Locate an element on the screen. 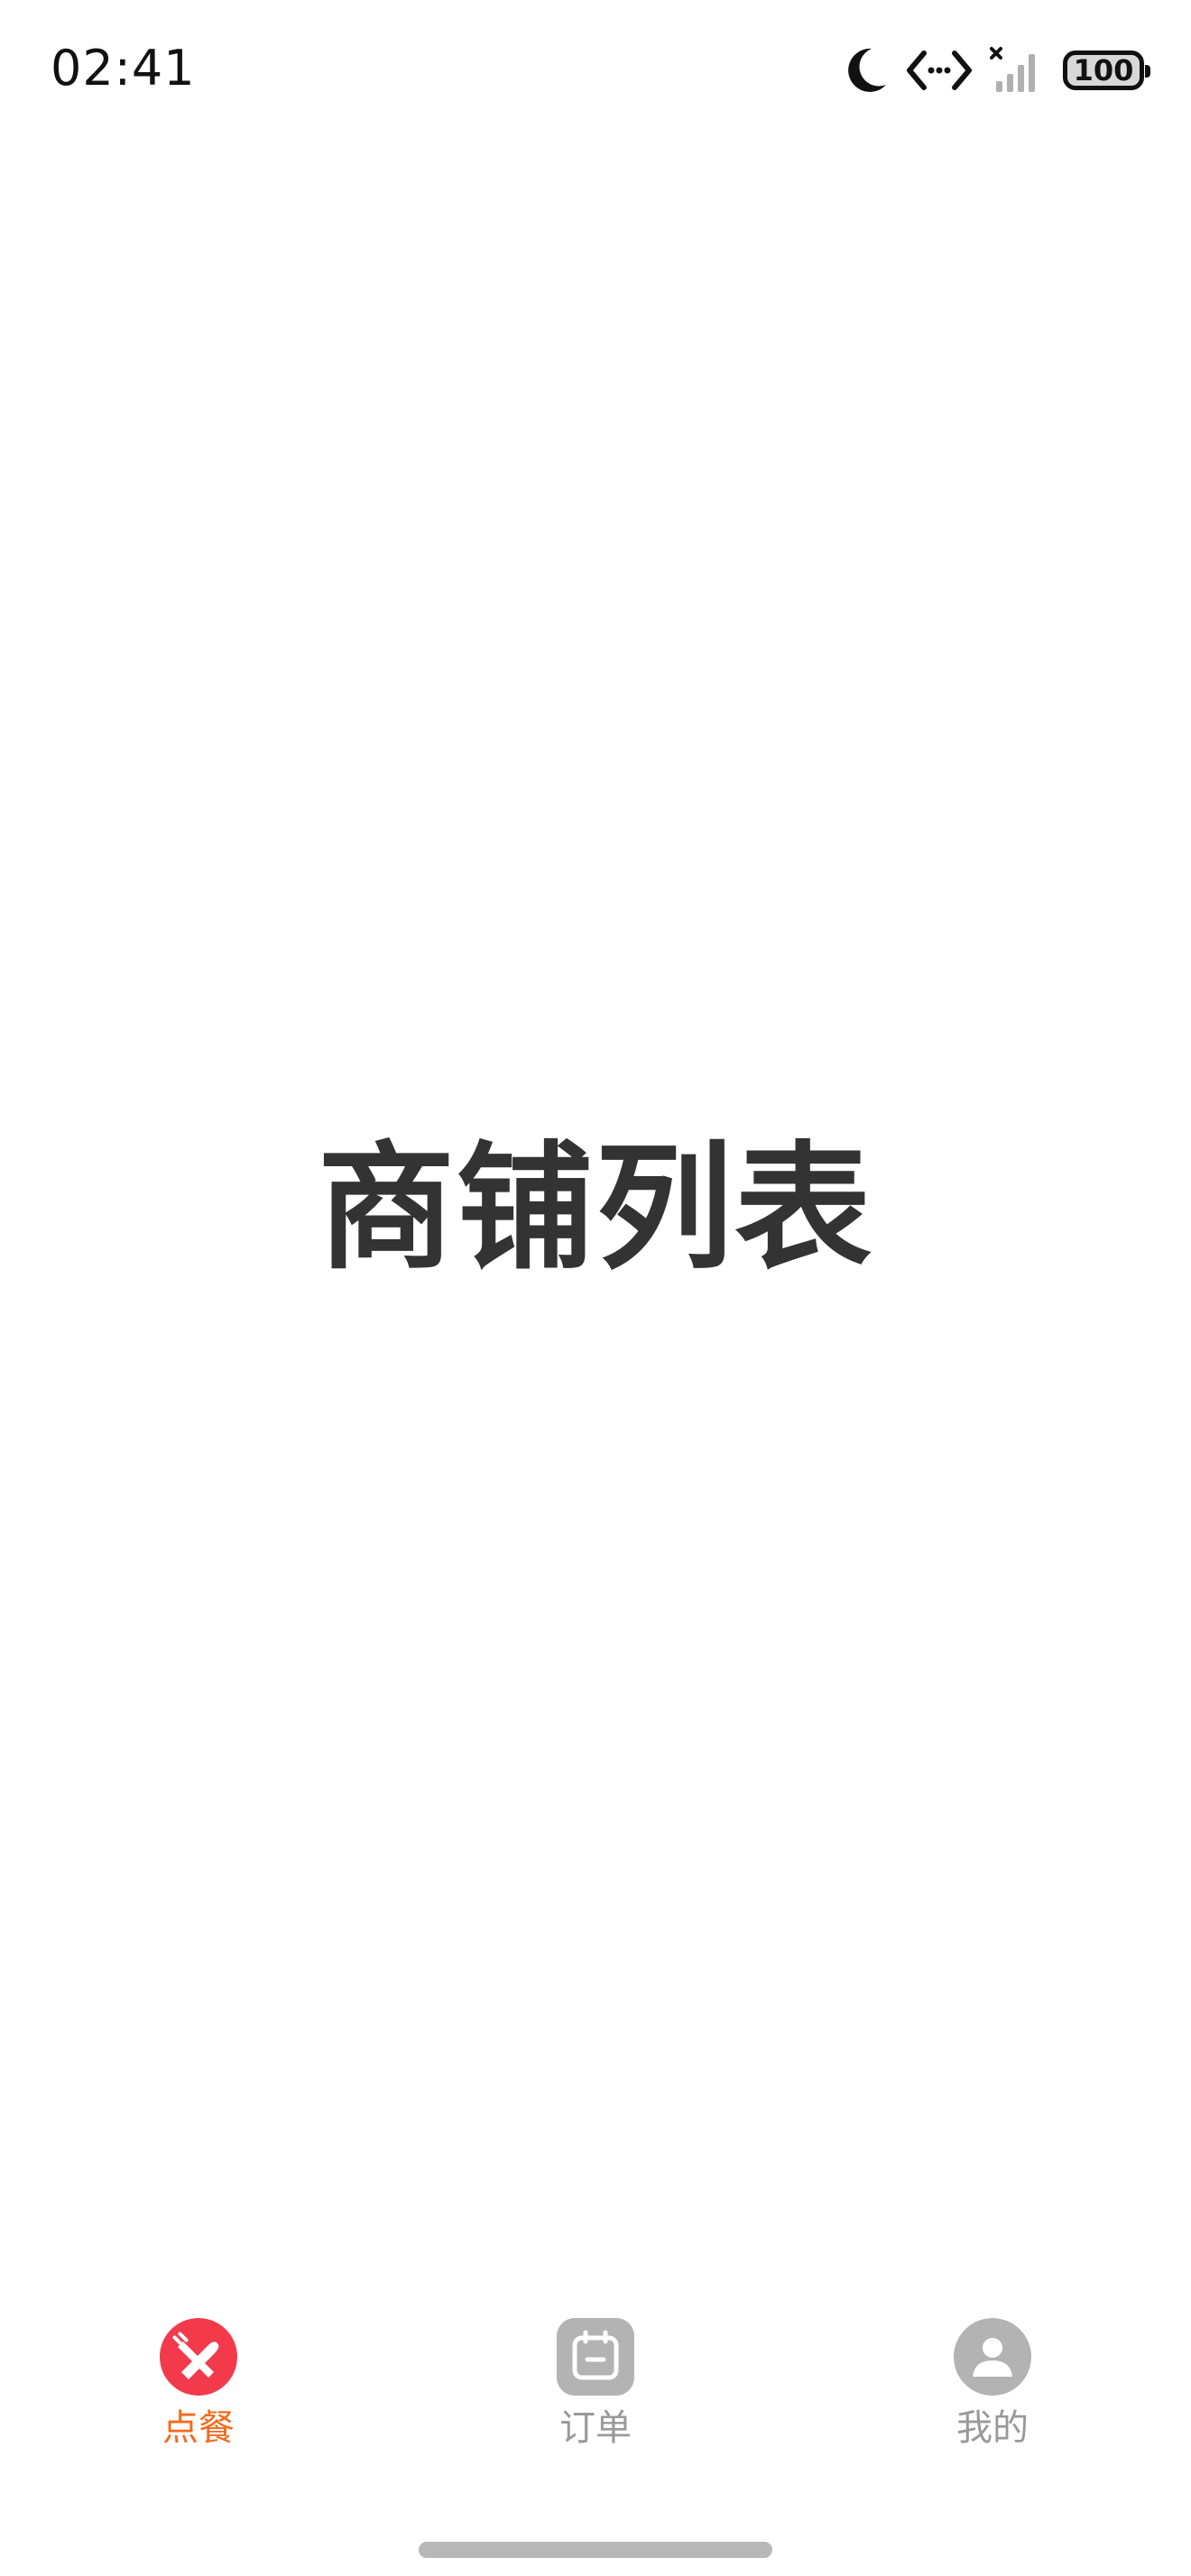 The width and height of the screenshot is (1191, 2576). home-indicator is located at coordinates (595, 2550).